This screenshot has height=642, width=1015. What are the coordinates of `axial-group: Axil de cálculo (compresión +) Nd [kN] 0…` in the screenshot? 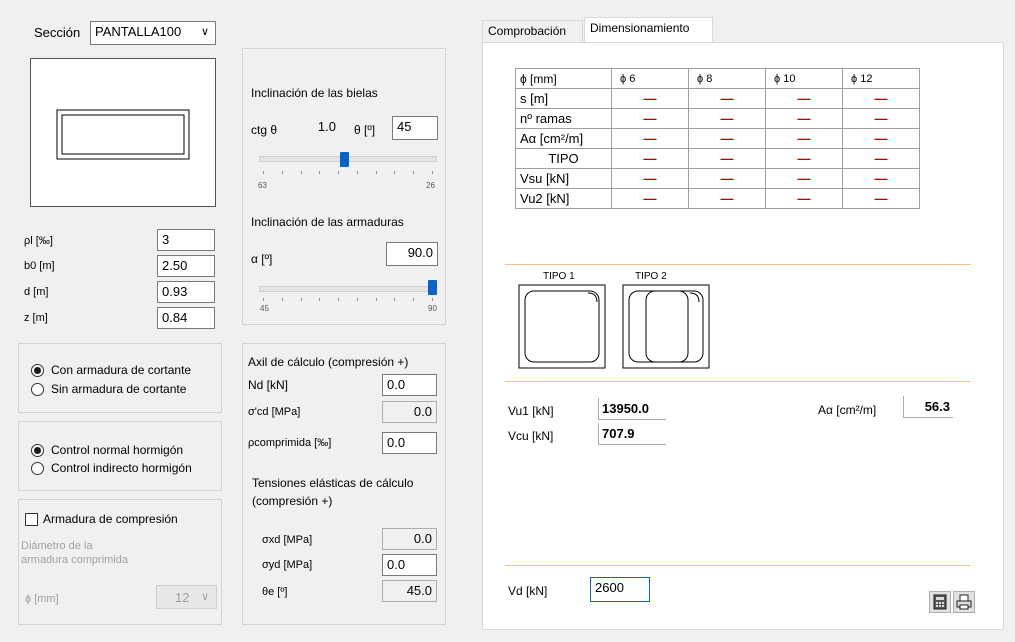 It's located at (344, 484).